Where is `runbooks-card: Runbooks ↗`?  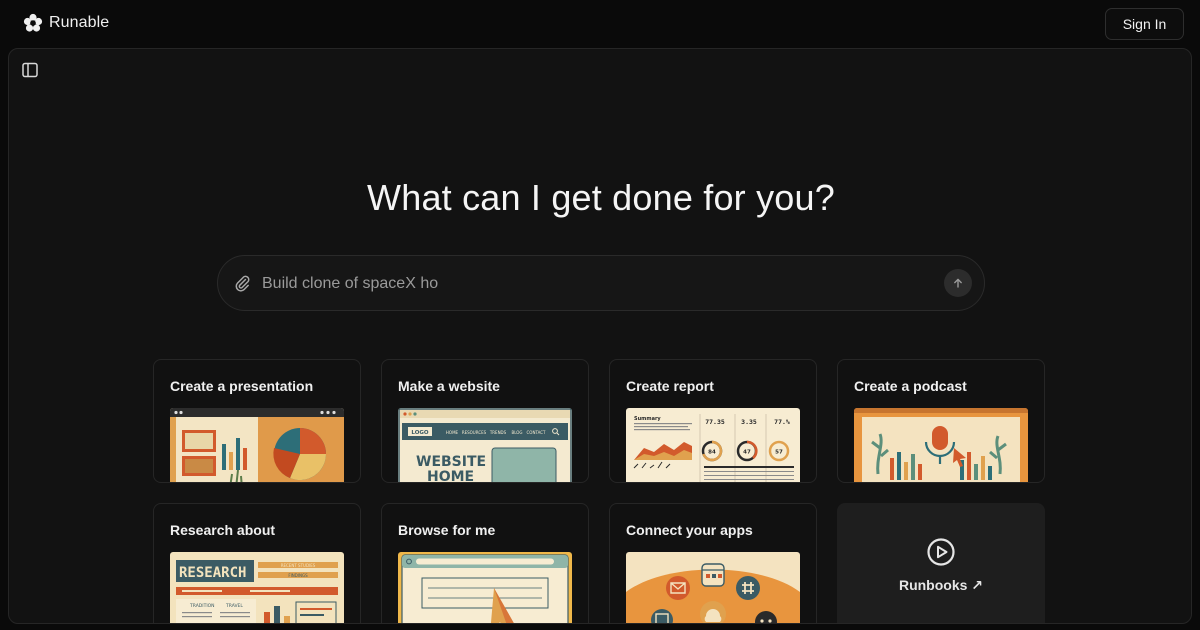 runbooks-card: Runbooks ↗ is located at coordinates (941, 563).